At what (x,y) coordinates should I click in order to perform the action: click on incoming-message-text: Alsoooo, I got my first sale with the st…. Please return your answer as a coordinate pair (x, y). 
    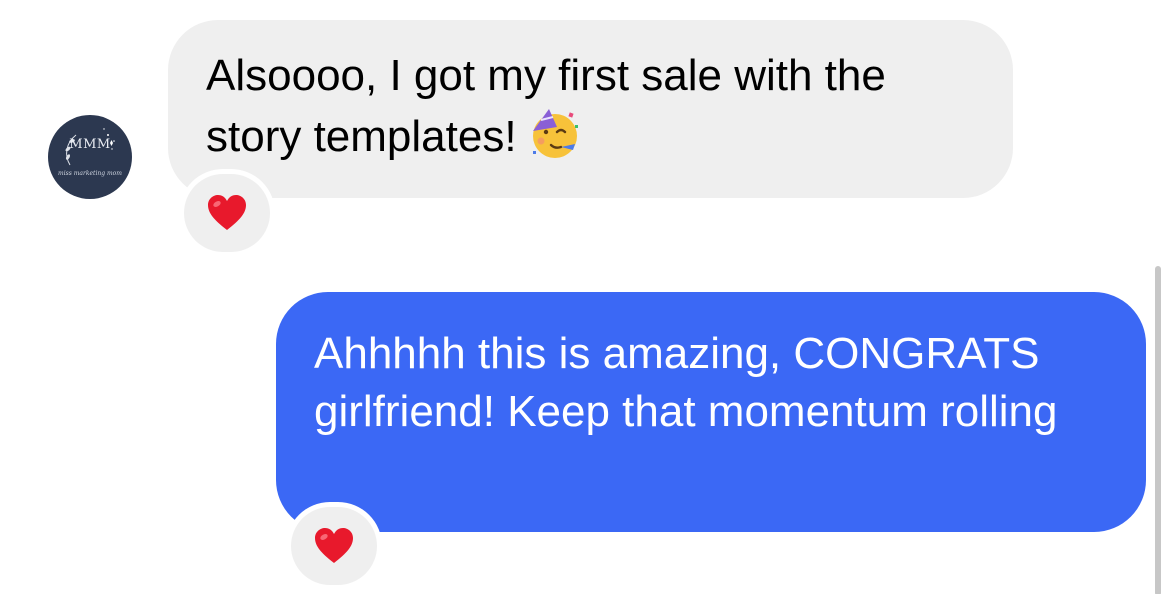
    Looking at the image, I should click on (594, 111).